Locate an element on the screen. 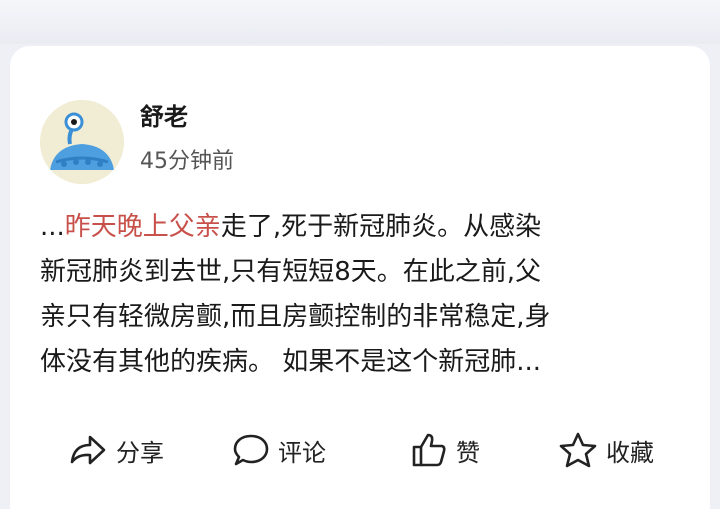 This screenshot has width=720, height=509. top-strip is located at coordinates (360, 22).